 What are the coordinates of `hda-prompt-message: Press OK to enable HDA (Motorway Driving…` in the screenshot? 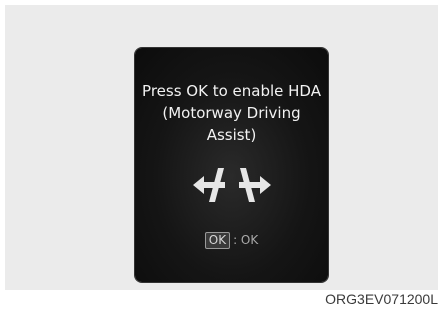 It's located at (231, 113).